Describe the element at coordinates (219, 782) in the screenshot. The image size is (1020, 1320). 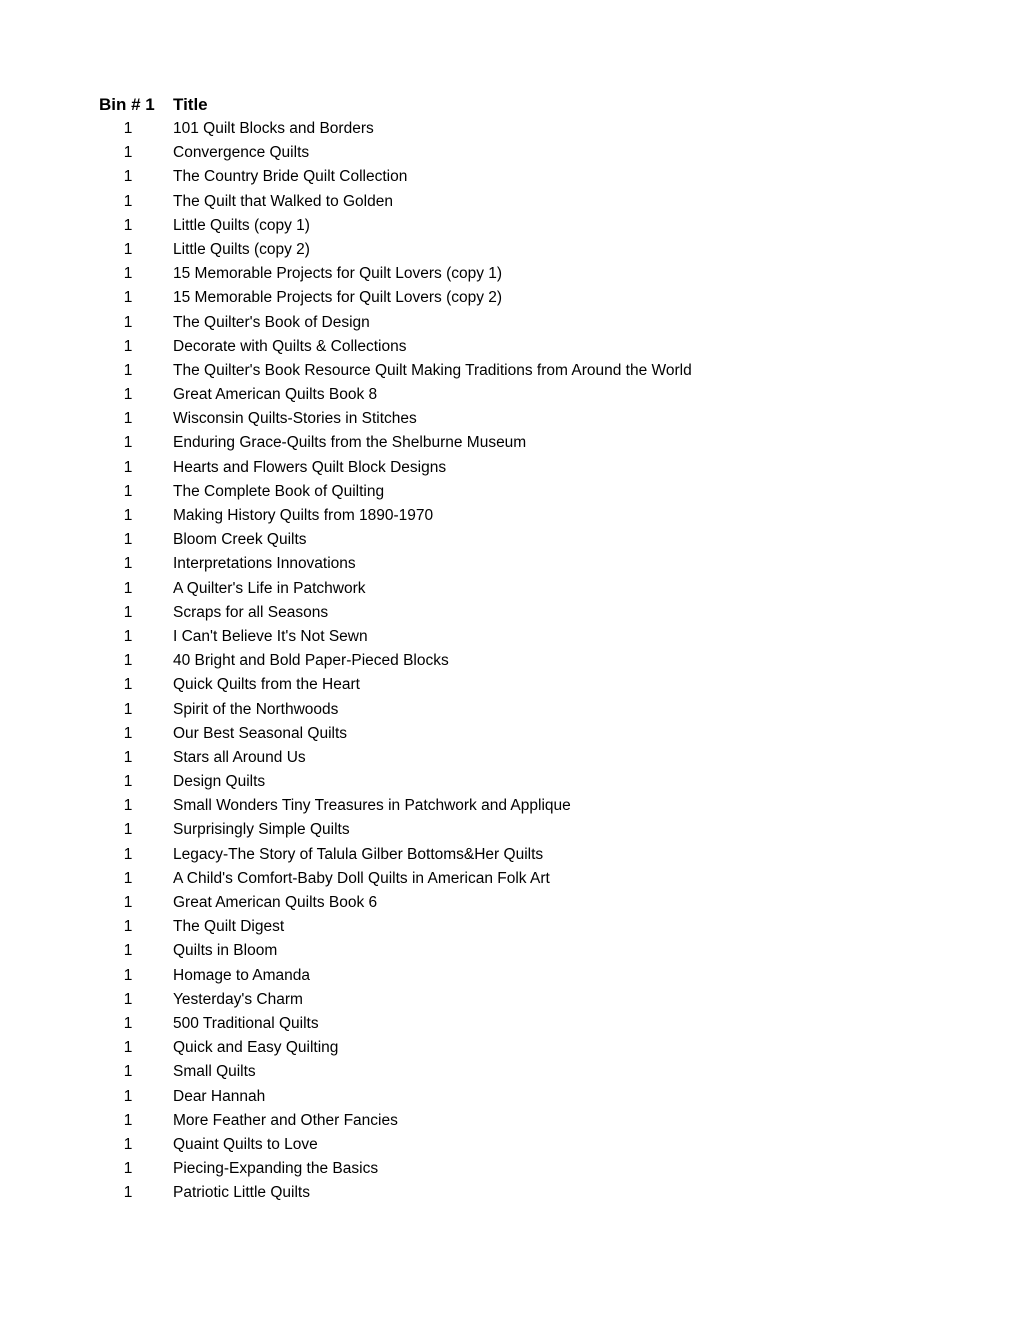
I see `book-title: Design Quilts` at that location.